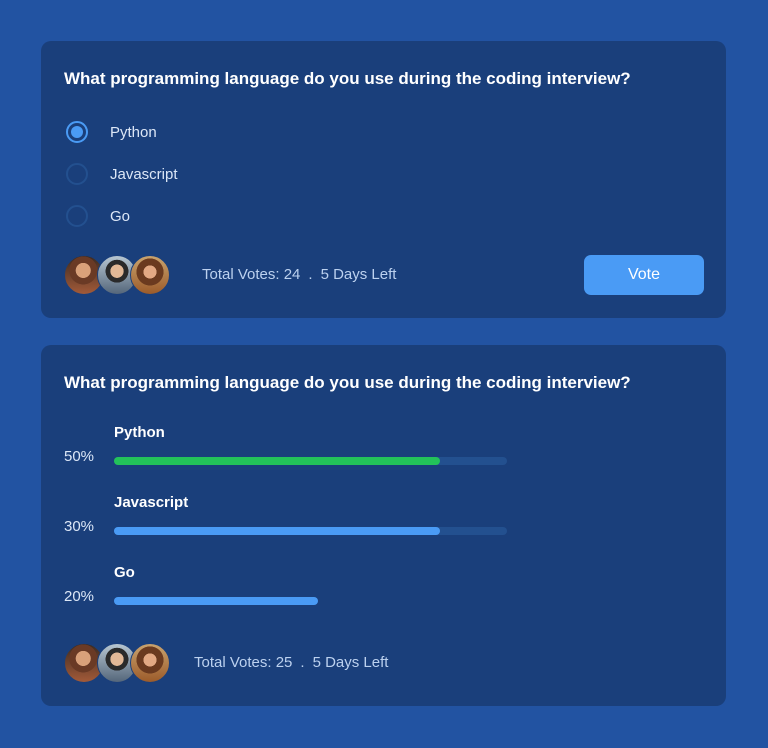 This screenshot has width=768, height=748. I want to click on result-label: Javascript, so click(151, 502).